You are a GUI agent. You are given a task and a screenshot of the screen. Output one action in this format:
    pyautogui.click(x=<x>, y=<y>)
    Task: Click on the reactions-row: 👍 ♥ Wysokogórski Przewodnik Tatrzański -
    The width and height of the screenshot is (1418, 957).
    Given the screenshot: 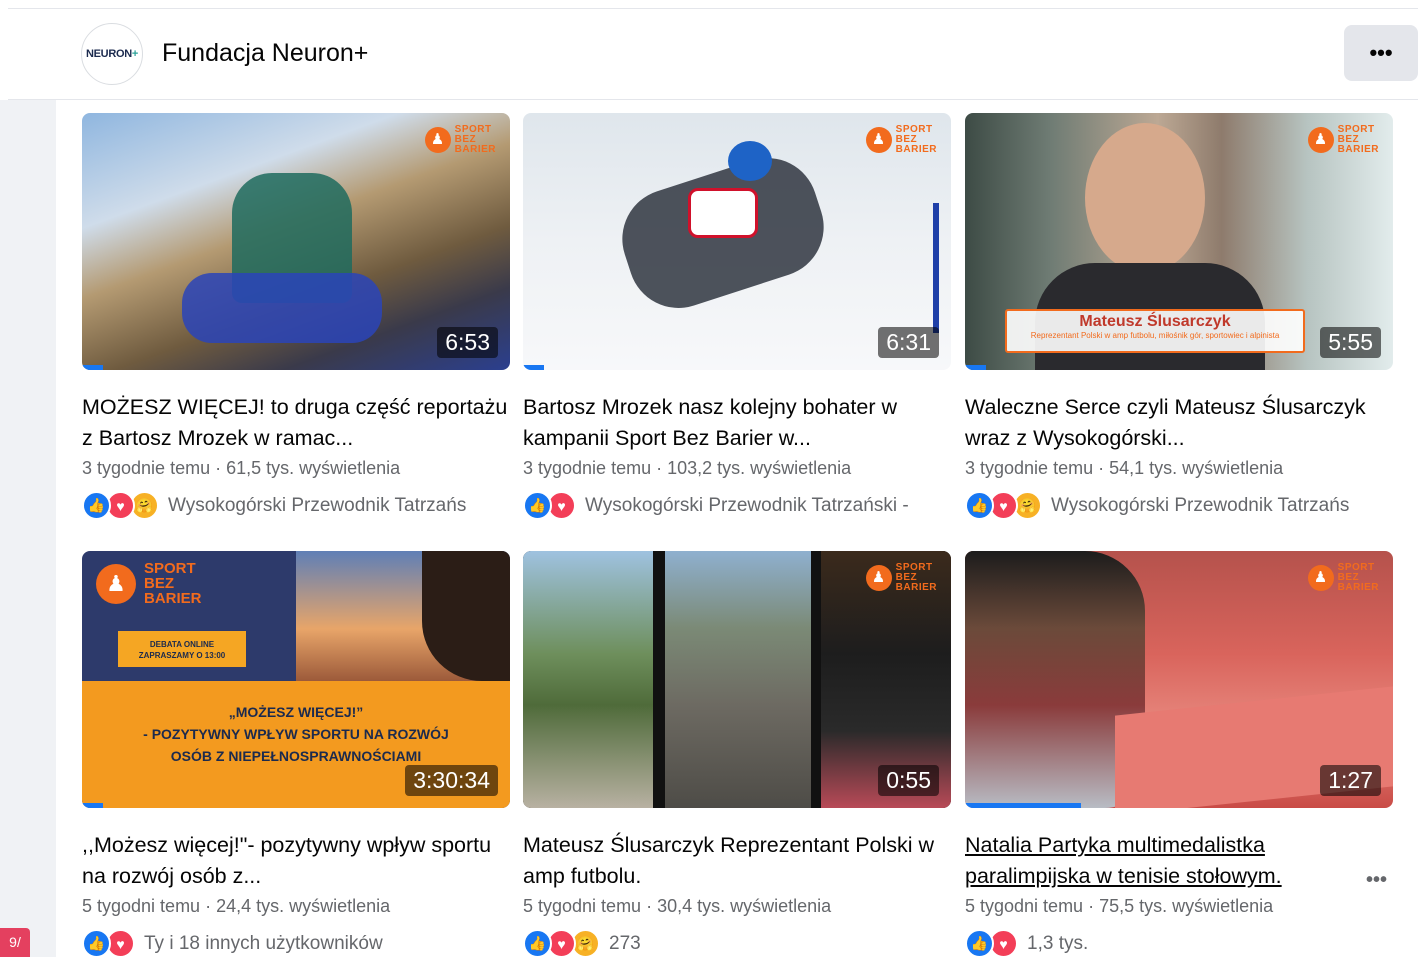 What is the action you would take?
    pyautogui.click(x=737, y=505)
    